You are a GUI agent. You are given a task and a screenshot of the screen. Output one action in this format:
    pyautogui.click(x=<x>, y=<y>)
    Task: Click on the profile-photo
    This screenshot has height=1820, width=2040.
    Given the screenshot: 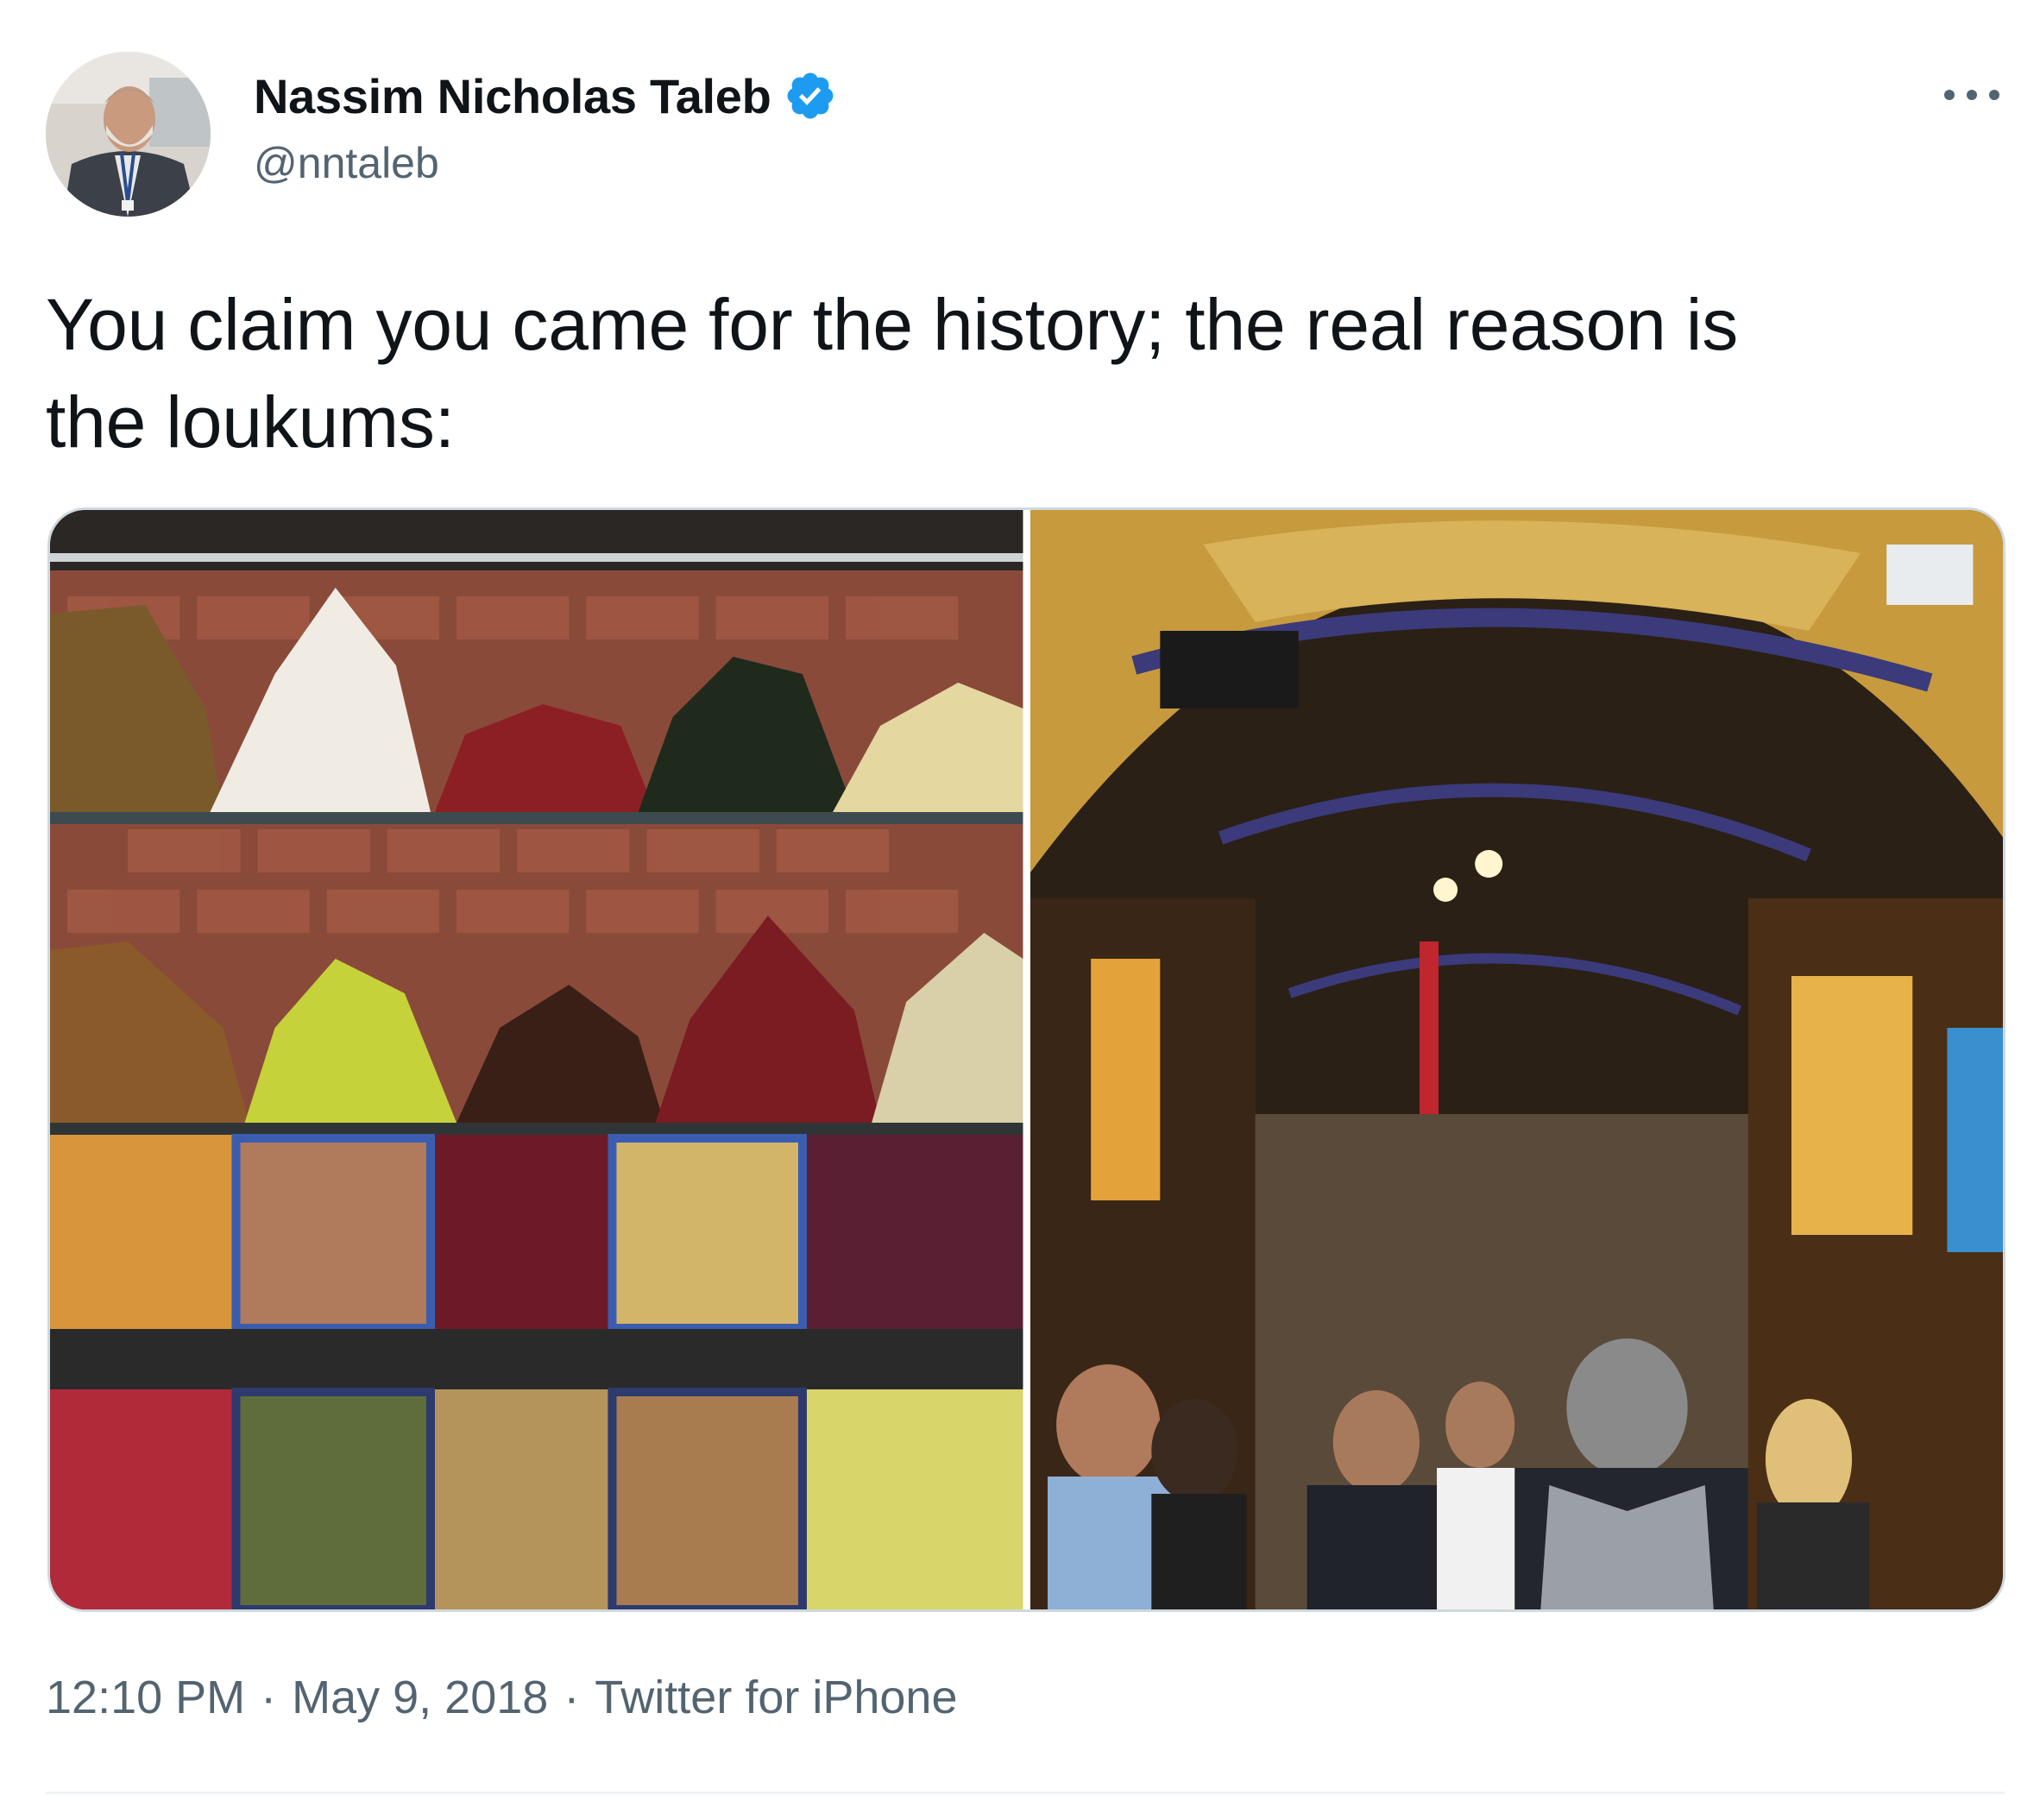 What is the action you would take?
    pyautogui.click(x=129, y=134)
    